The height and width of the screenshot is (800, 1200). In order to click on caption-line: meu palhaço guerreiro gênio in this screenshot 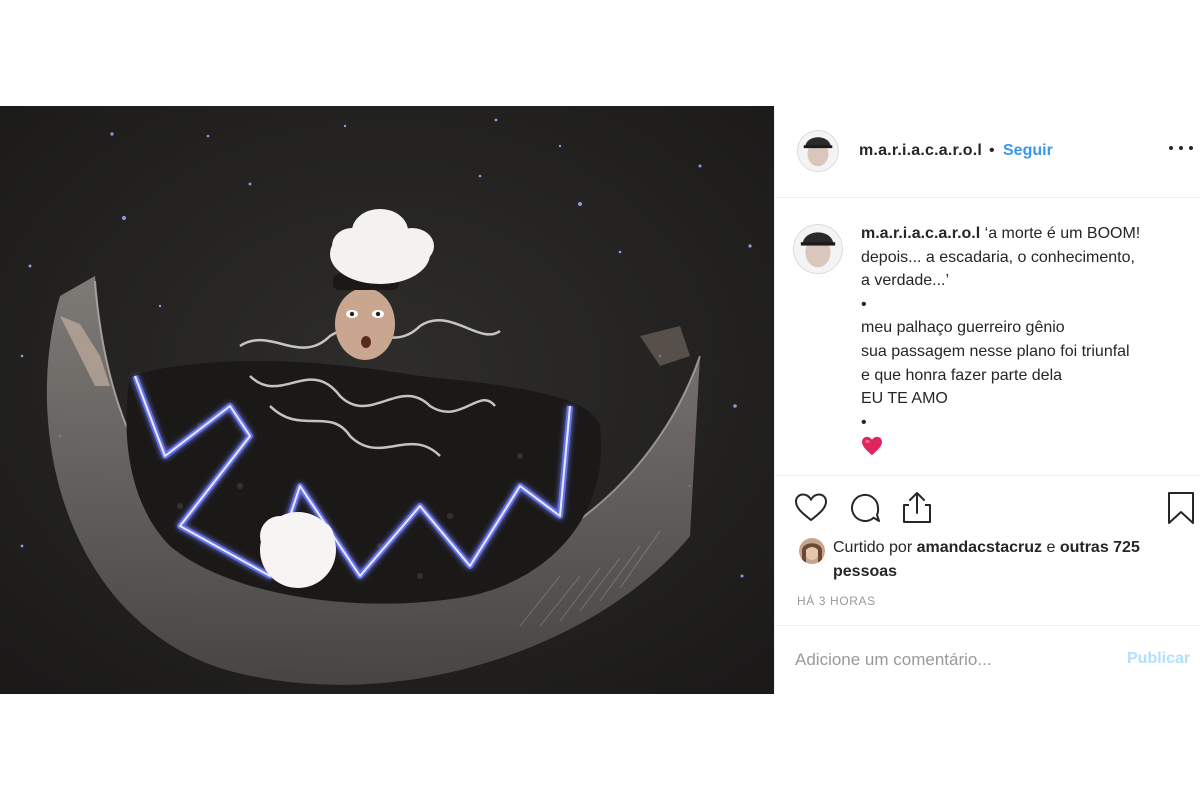, I will do `click(963, 328)`.